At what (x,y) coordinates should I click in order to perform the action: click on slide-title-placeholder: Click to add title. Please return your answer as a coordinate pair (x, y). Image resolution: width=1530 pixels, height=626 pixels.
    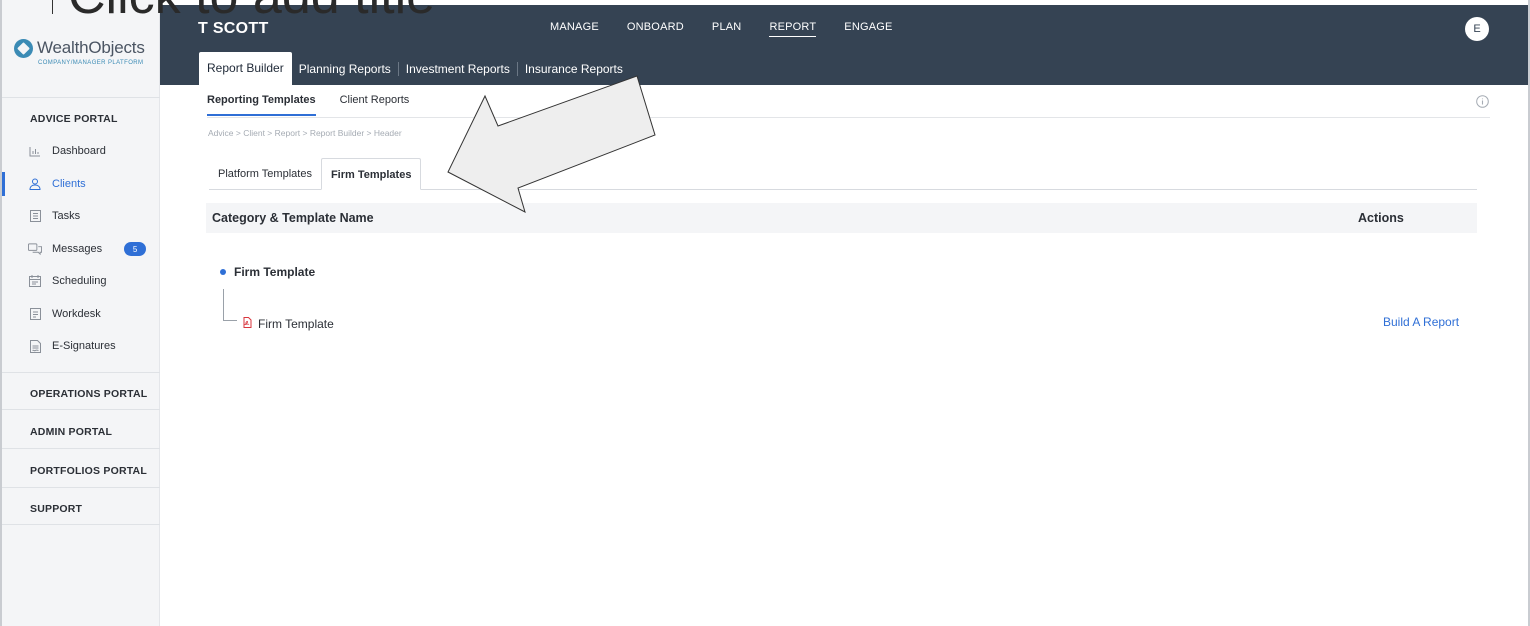
    Looking at the image, I should click on (251, 11).